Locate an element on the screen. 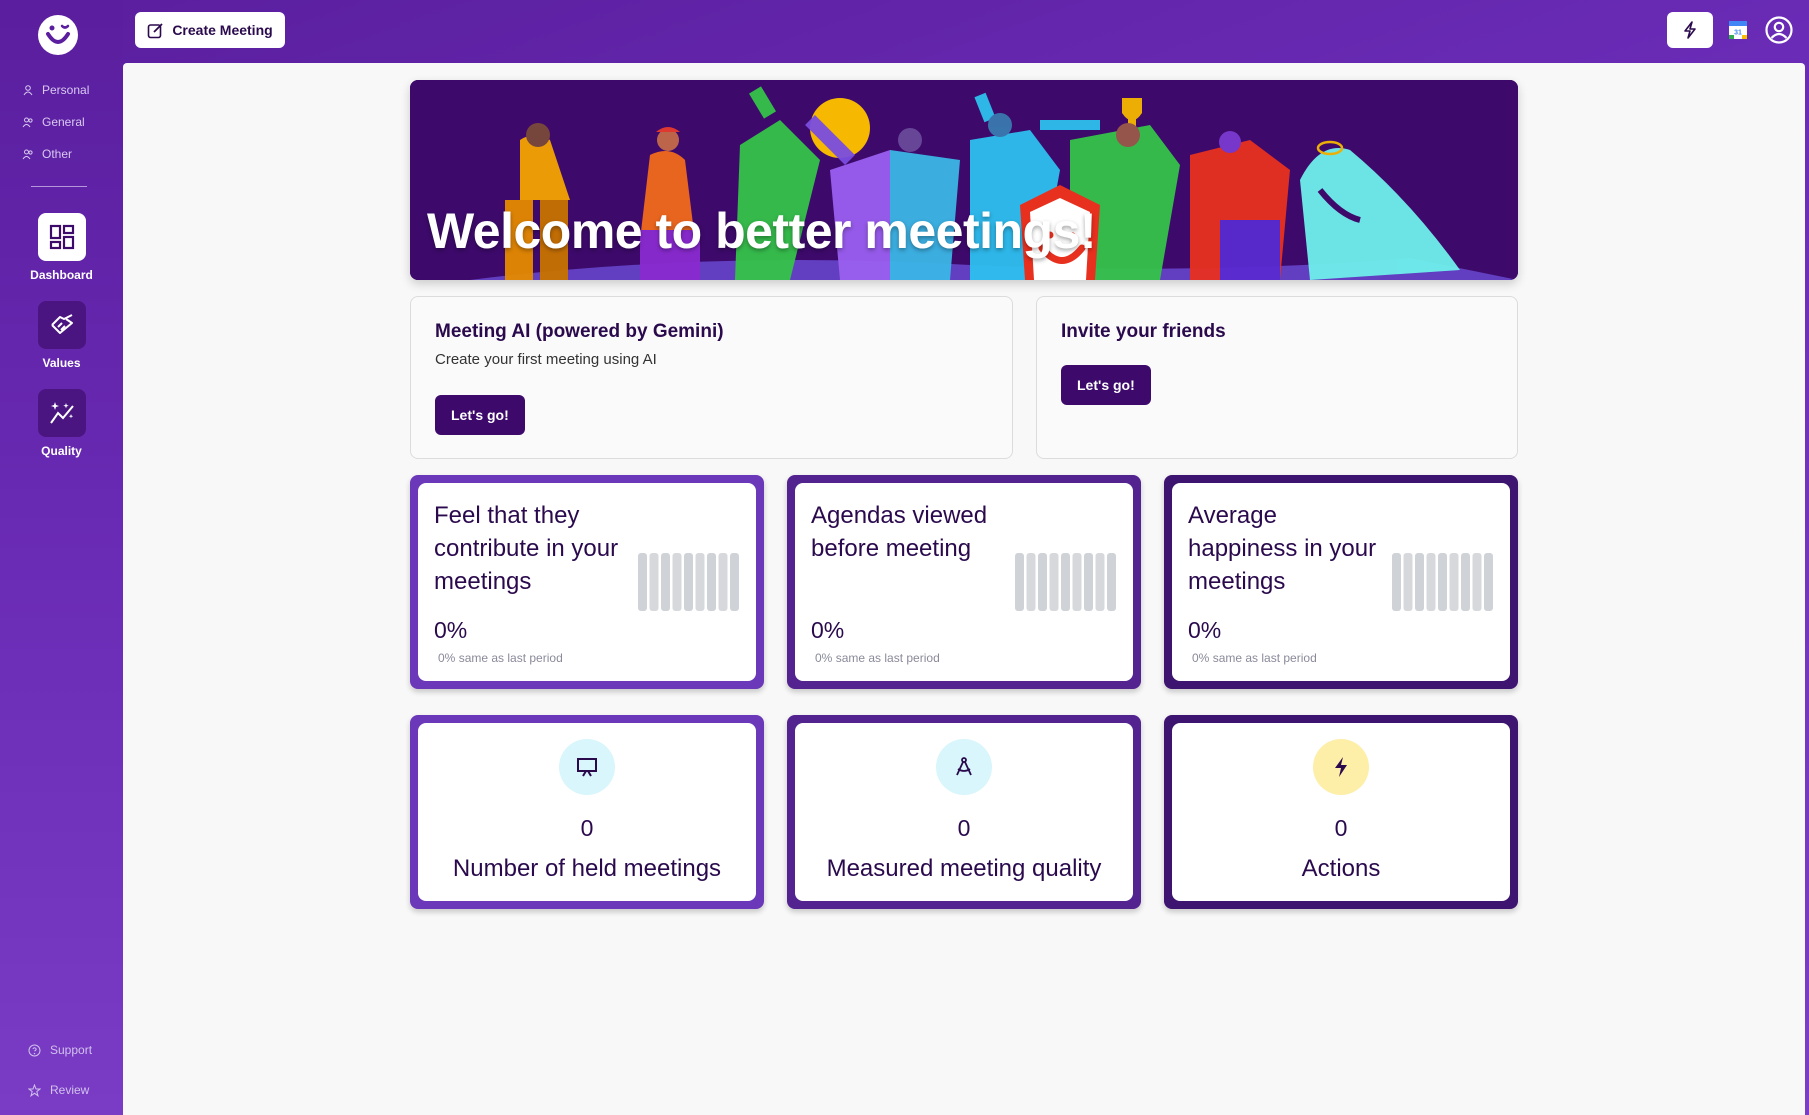 The image size is (1809, 1115). meeting-ai-subtitle: Create your first meeting using AI is located at coordinates (546, 359).